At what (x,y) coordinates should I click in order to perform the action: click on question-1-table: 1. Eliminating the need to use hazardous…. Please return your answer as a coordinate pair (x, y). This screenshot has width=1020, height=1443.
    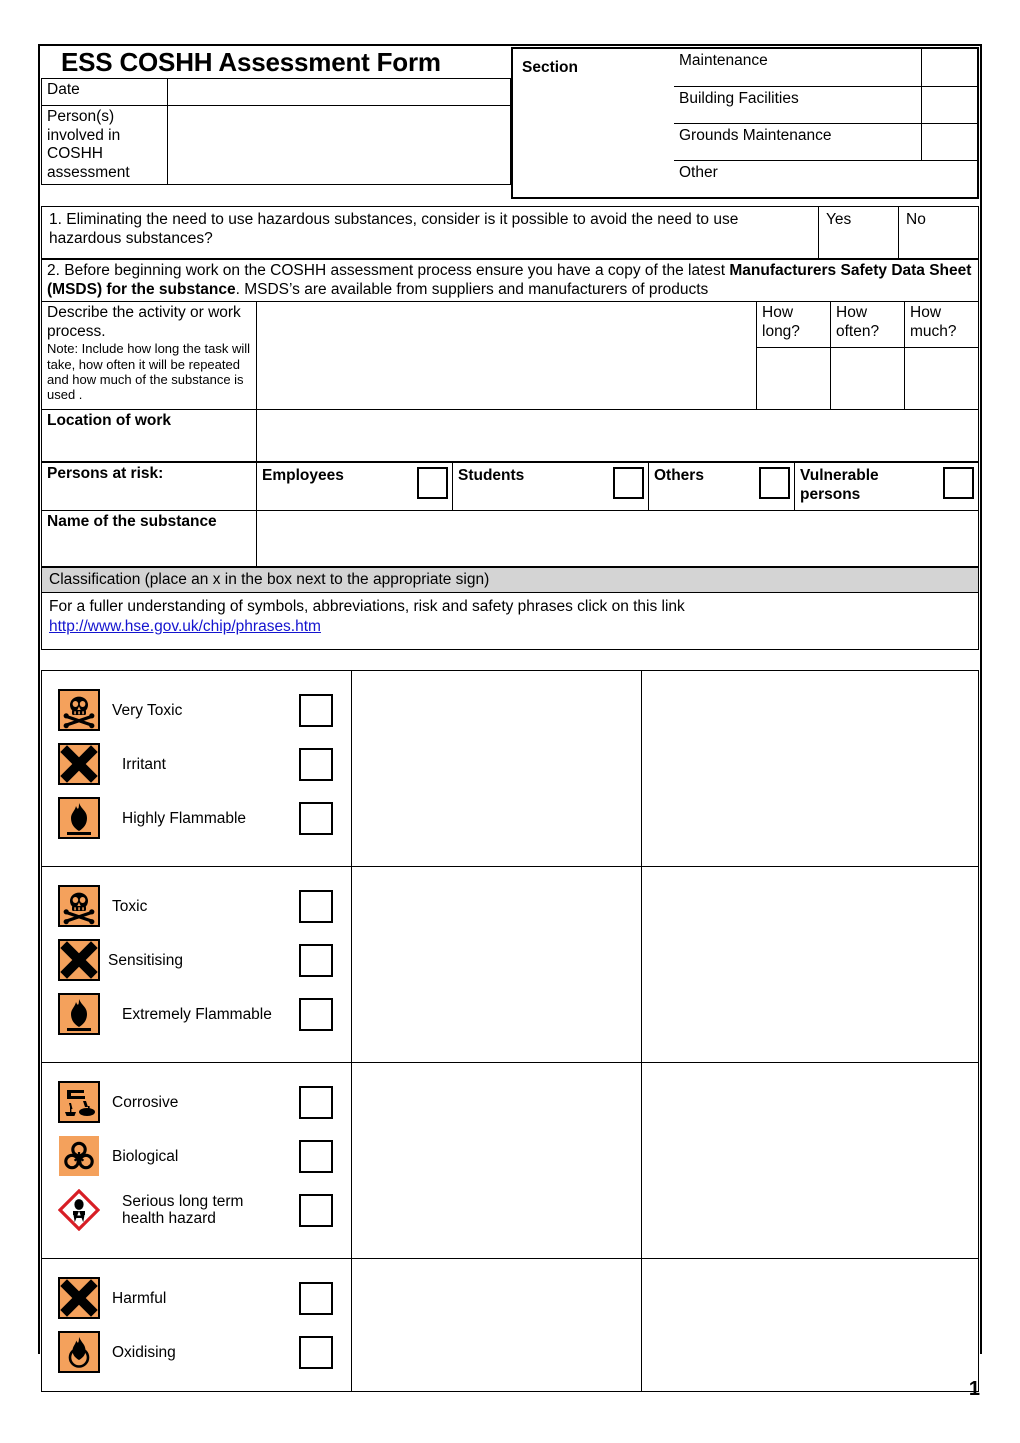
    Looking at the image, I should click on (510, 232).